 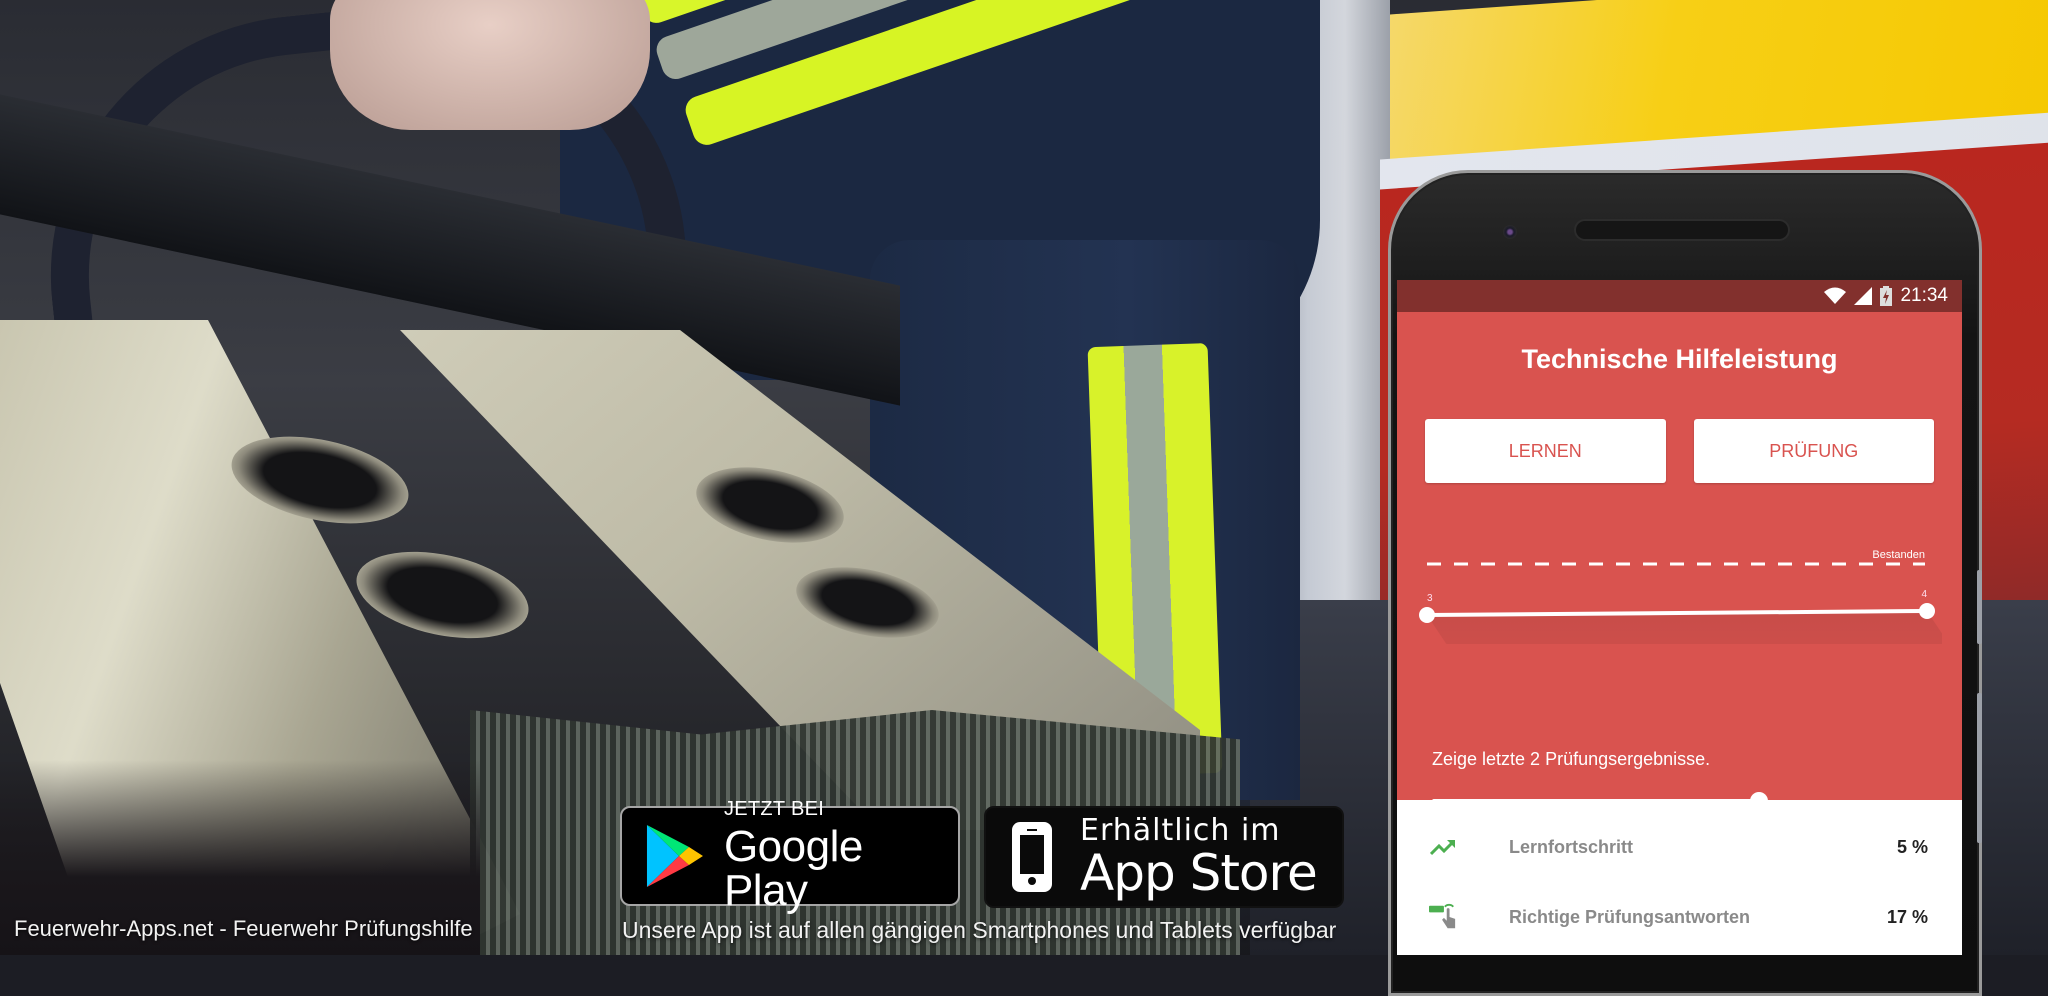 I want to click on result-count-slider, so click(x=1679, y=801).